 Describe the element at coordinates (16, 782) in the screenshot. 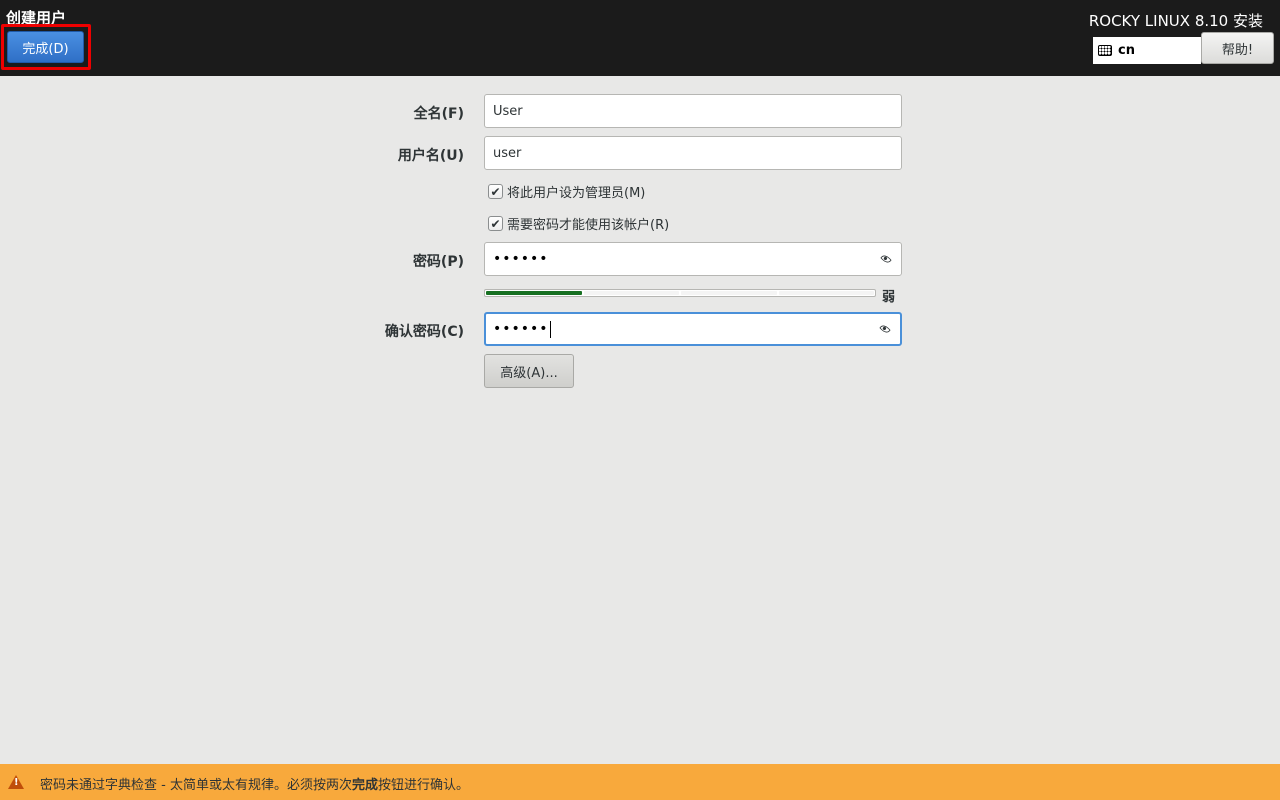

I see `warning-icon` at that location.